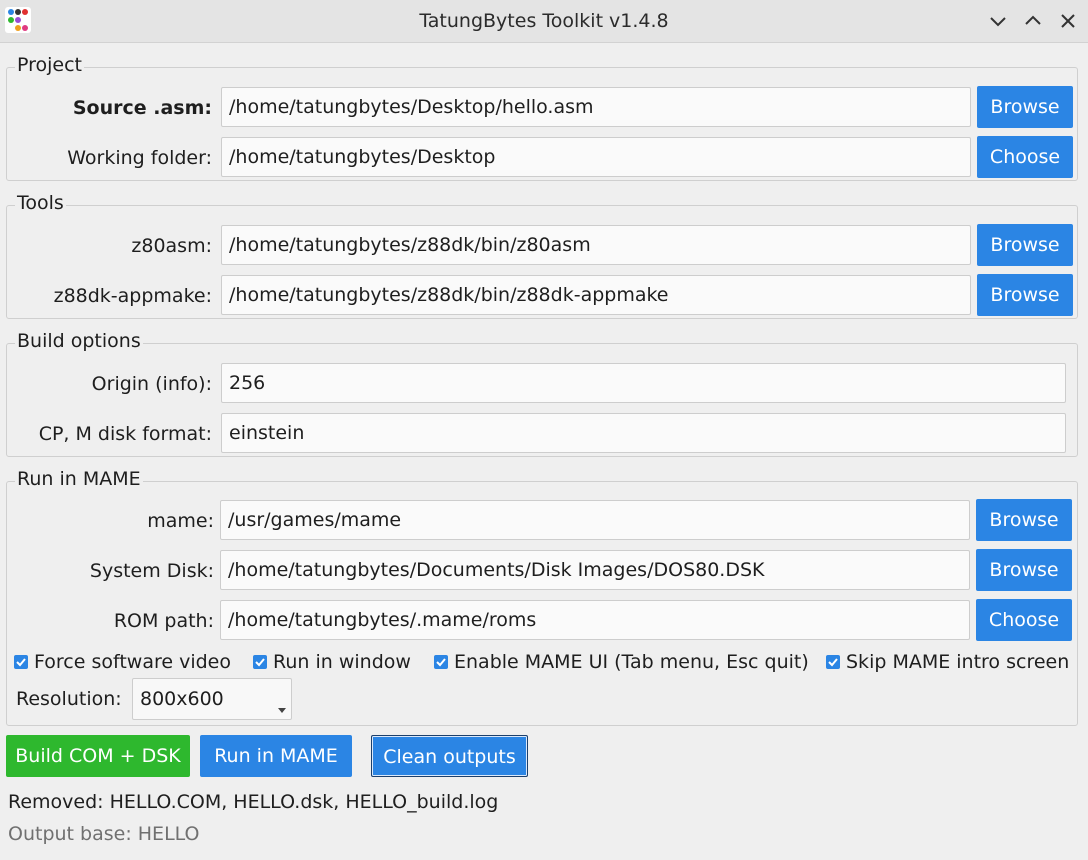  I want to click on run-in-window-checkbox: Run in window, so click(332, 662).